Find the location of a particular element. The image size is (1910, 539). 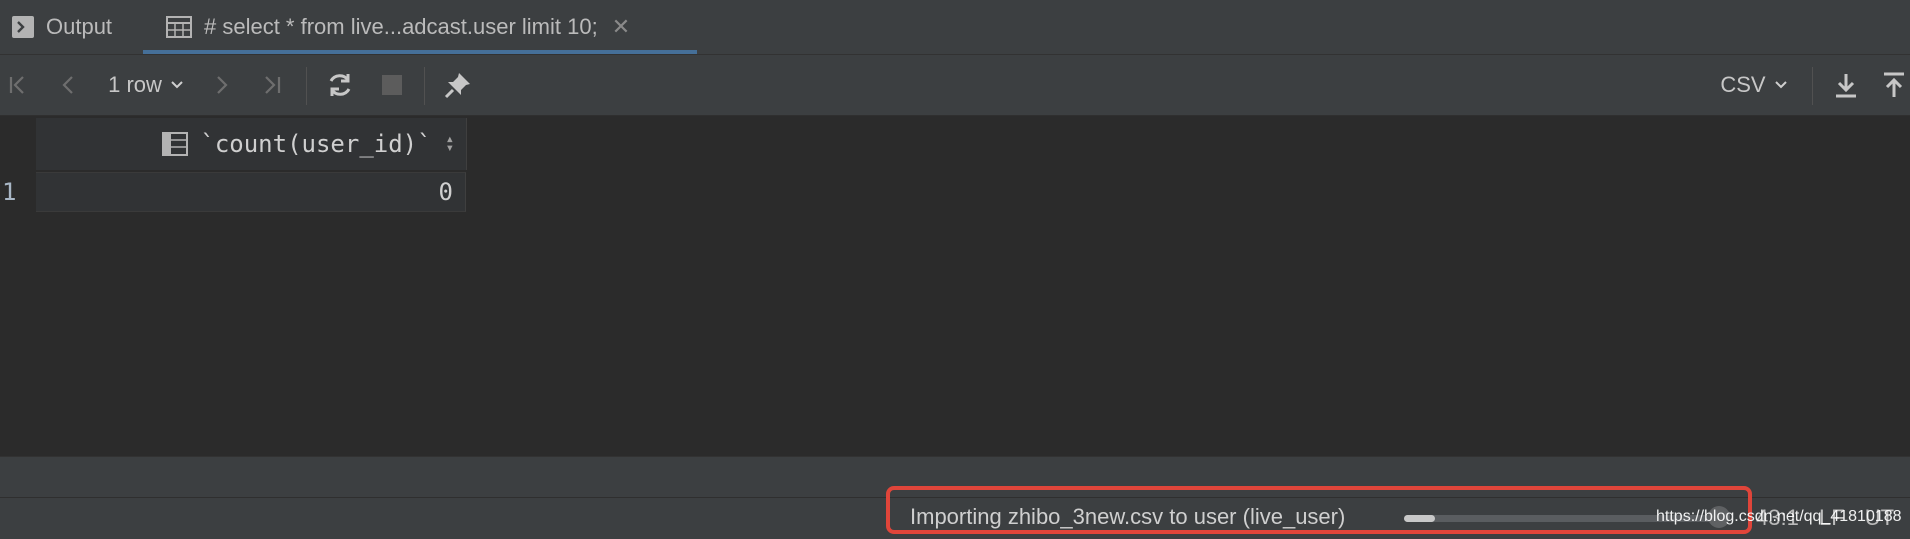

export-format-dropdown: CSV is located at coordinates (1754, 85).